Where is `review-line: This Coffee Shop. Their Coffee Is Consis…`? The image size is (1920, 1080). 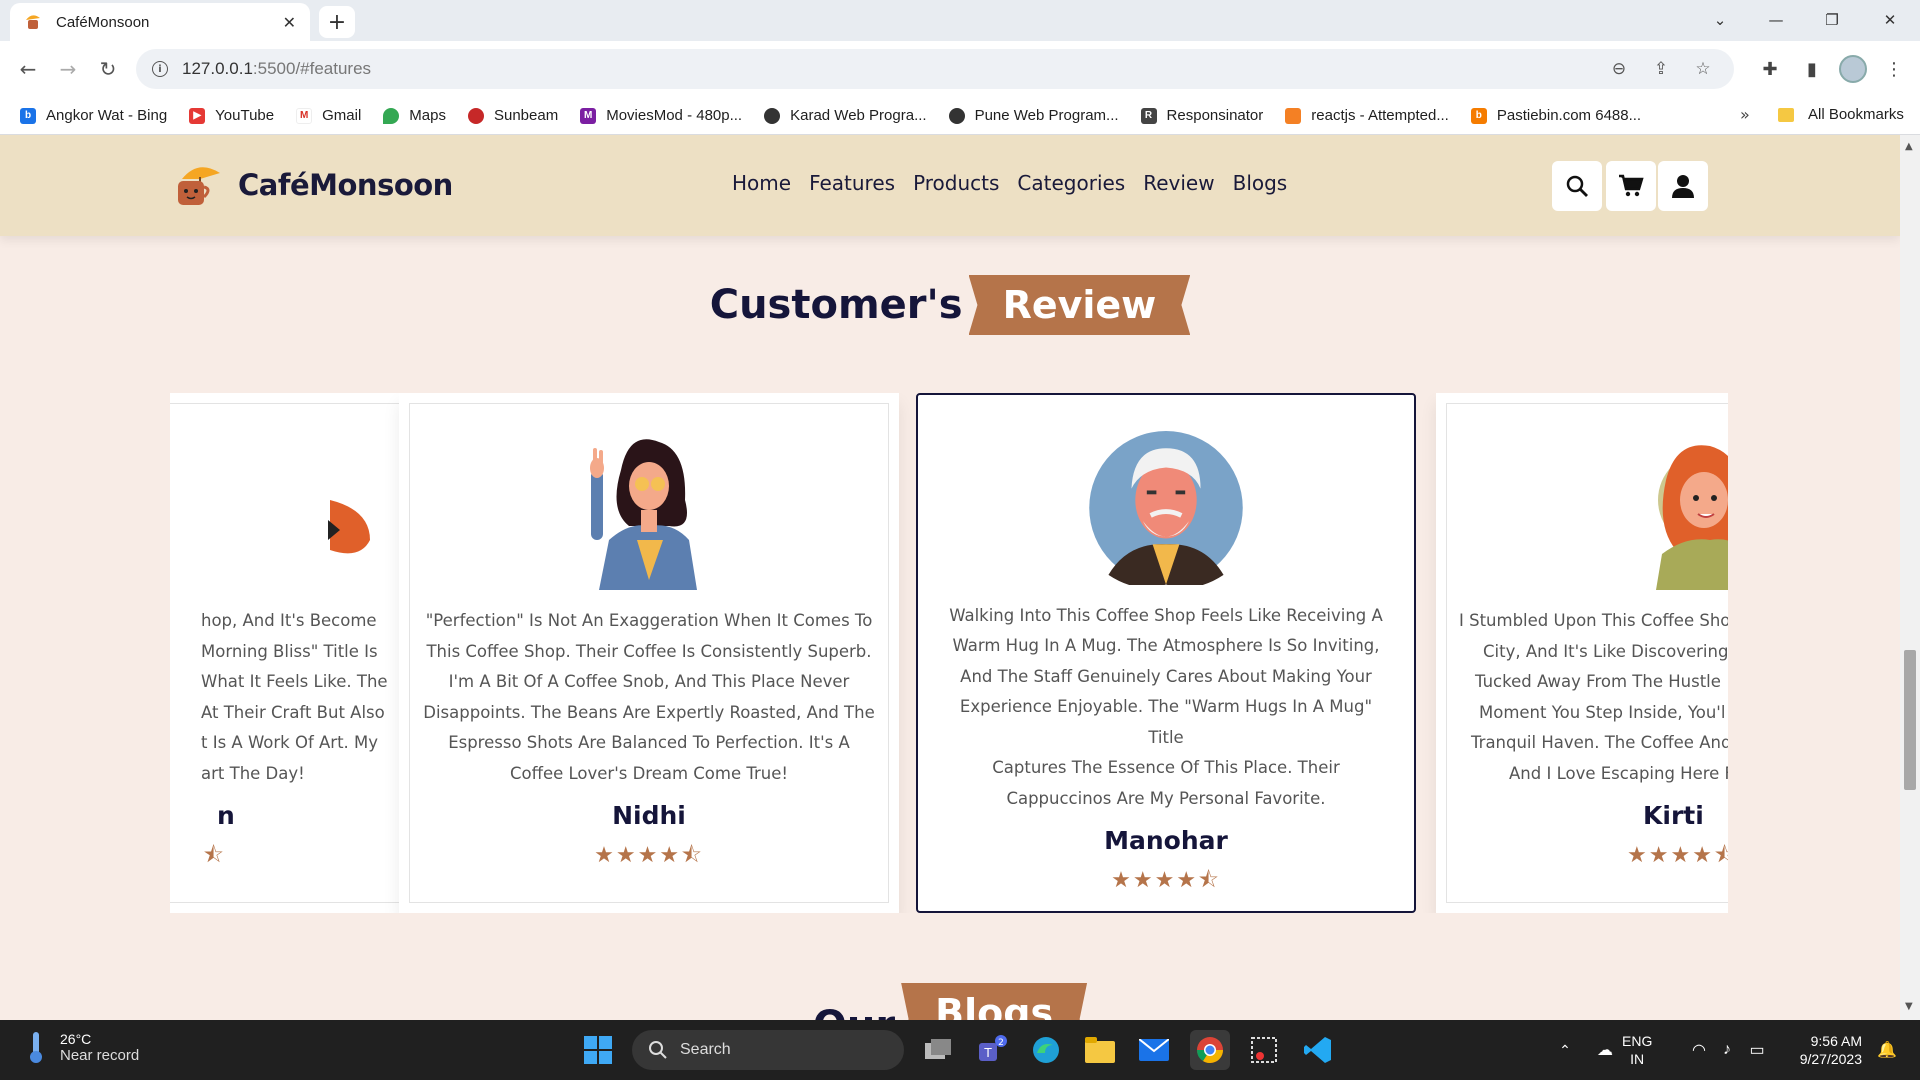 review-line: This Coffee Shop. Their Coffee Is Consis… is located at coordinates (649, 651).